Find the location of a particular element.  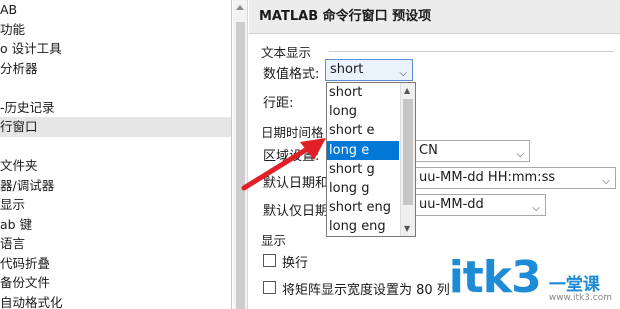

watermark: itk3 一堂课 www.itk3.com is located at coordinates (530, 277).